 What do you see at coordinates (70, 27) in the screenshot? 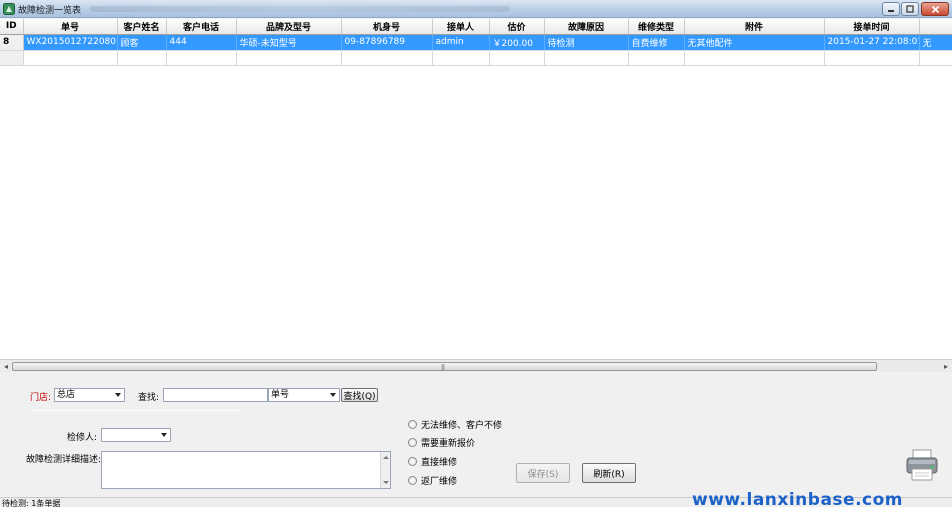
I see `column-header-order-no: 单号` at bounding box center [70, 27].